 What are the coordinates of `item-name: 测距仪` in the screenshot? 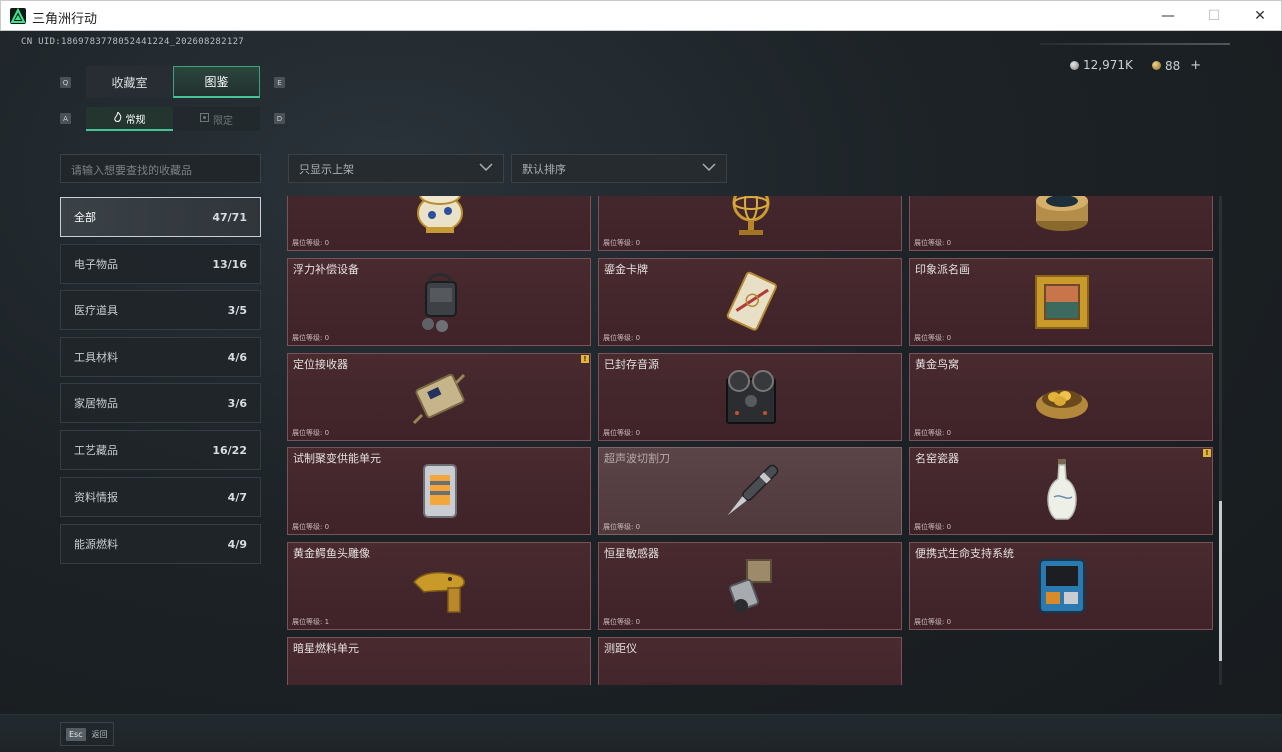 It's located at (620, 648).